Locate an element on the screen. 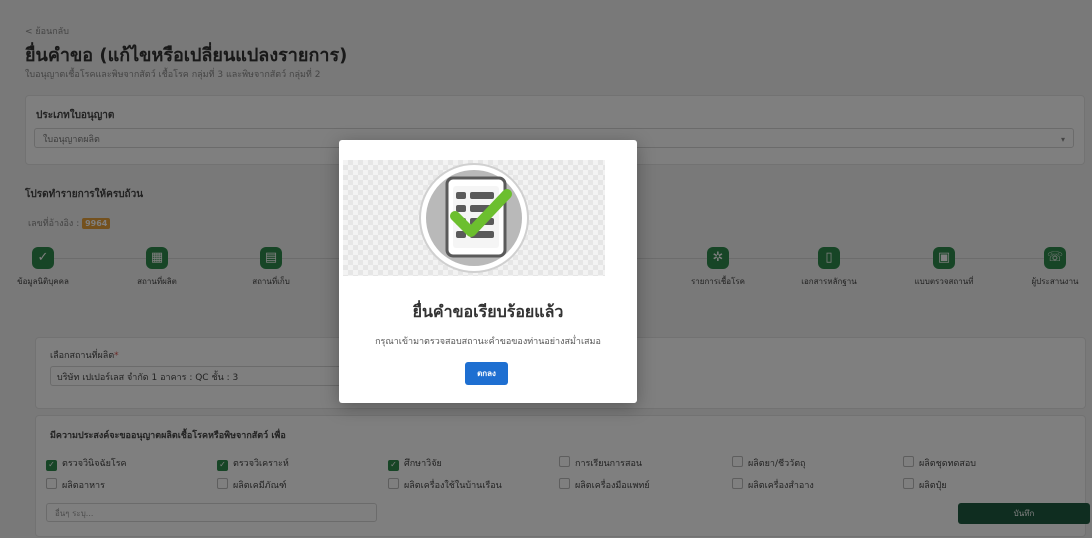  document-check-icon is located at coordinates (474, 218).